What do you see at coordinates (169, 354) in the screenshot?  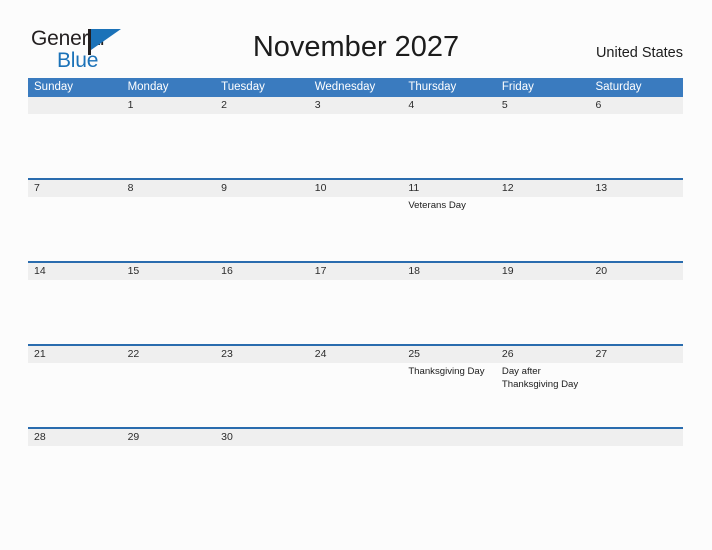 I see `day-number: 22` at bounding box center [169, 354].